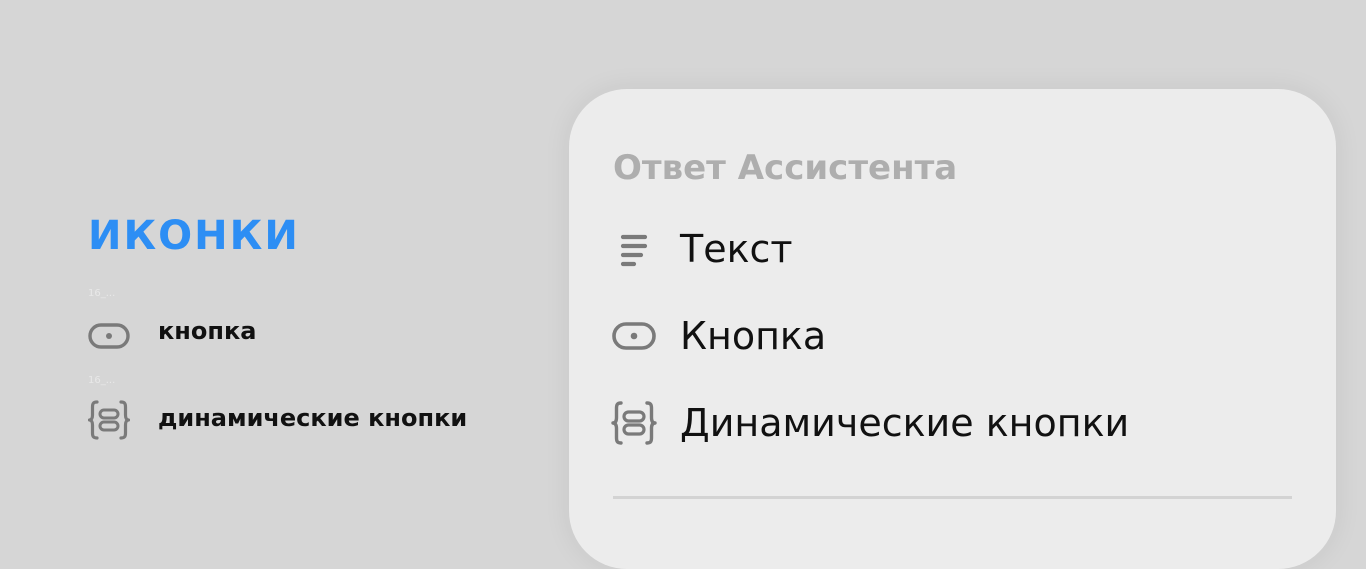 This screenshot has height=569, width=1366. I want to click on card-heading: Ответ Ассистента, so click(785, 168).